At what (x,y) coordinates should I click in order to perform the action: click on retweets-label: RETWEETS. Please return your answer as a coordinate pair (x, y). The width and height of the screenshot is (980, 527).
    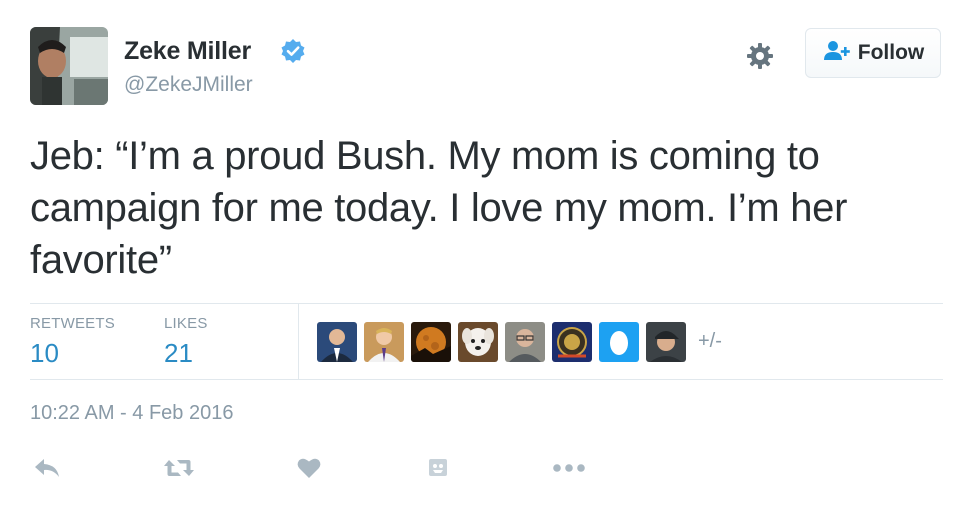
    Looking at the image, I should click on (72, 323).